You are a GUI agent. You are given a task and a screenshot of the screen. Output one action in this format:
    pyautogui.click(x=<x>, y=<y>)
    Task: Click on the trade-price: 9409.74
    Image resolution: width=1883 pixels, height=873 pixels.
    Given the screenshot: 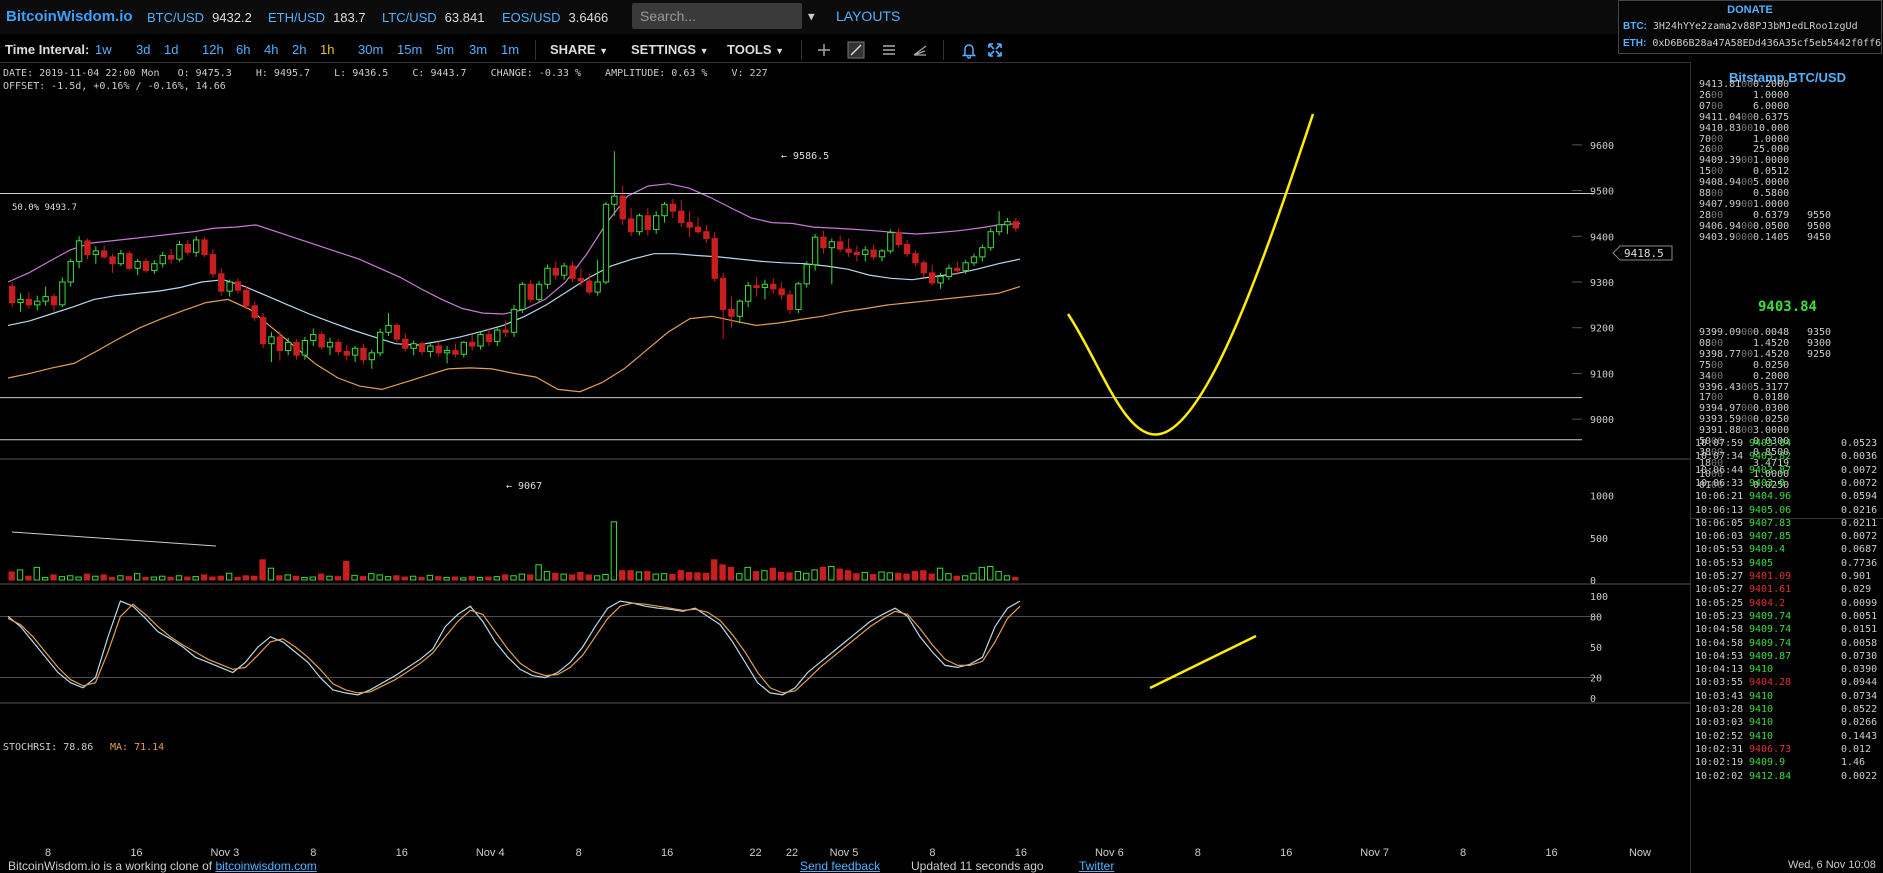 What is the action you would take?
    pyautogui.click(x=1770, y=616)
    